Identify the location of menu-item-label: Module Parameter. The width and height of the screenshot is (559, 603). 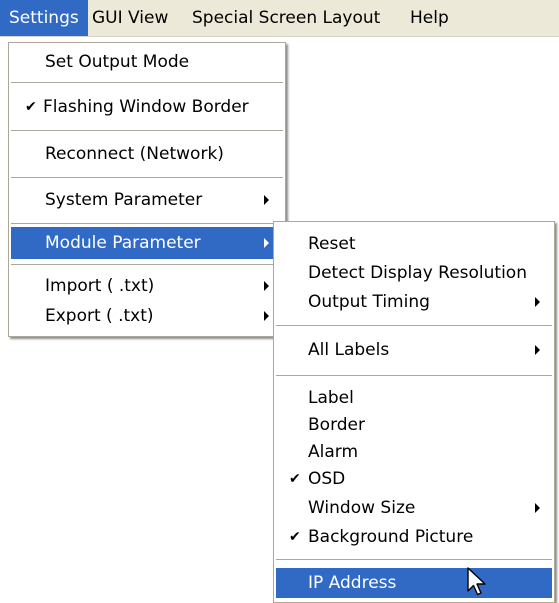
(123, 243).